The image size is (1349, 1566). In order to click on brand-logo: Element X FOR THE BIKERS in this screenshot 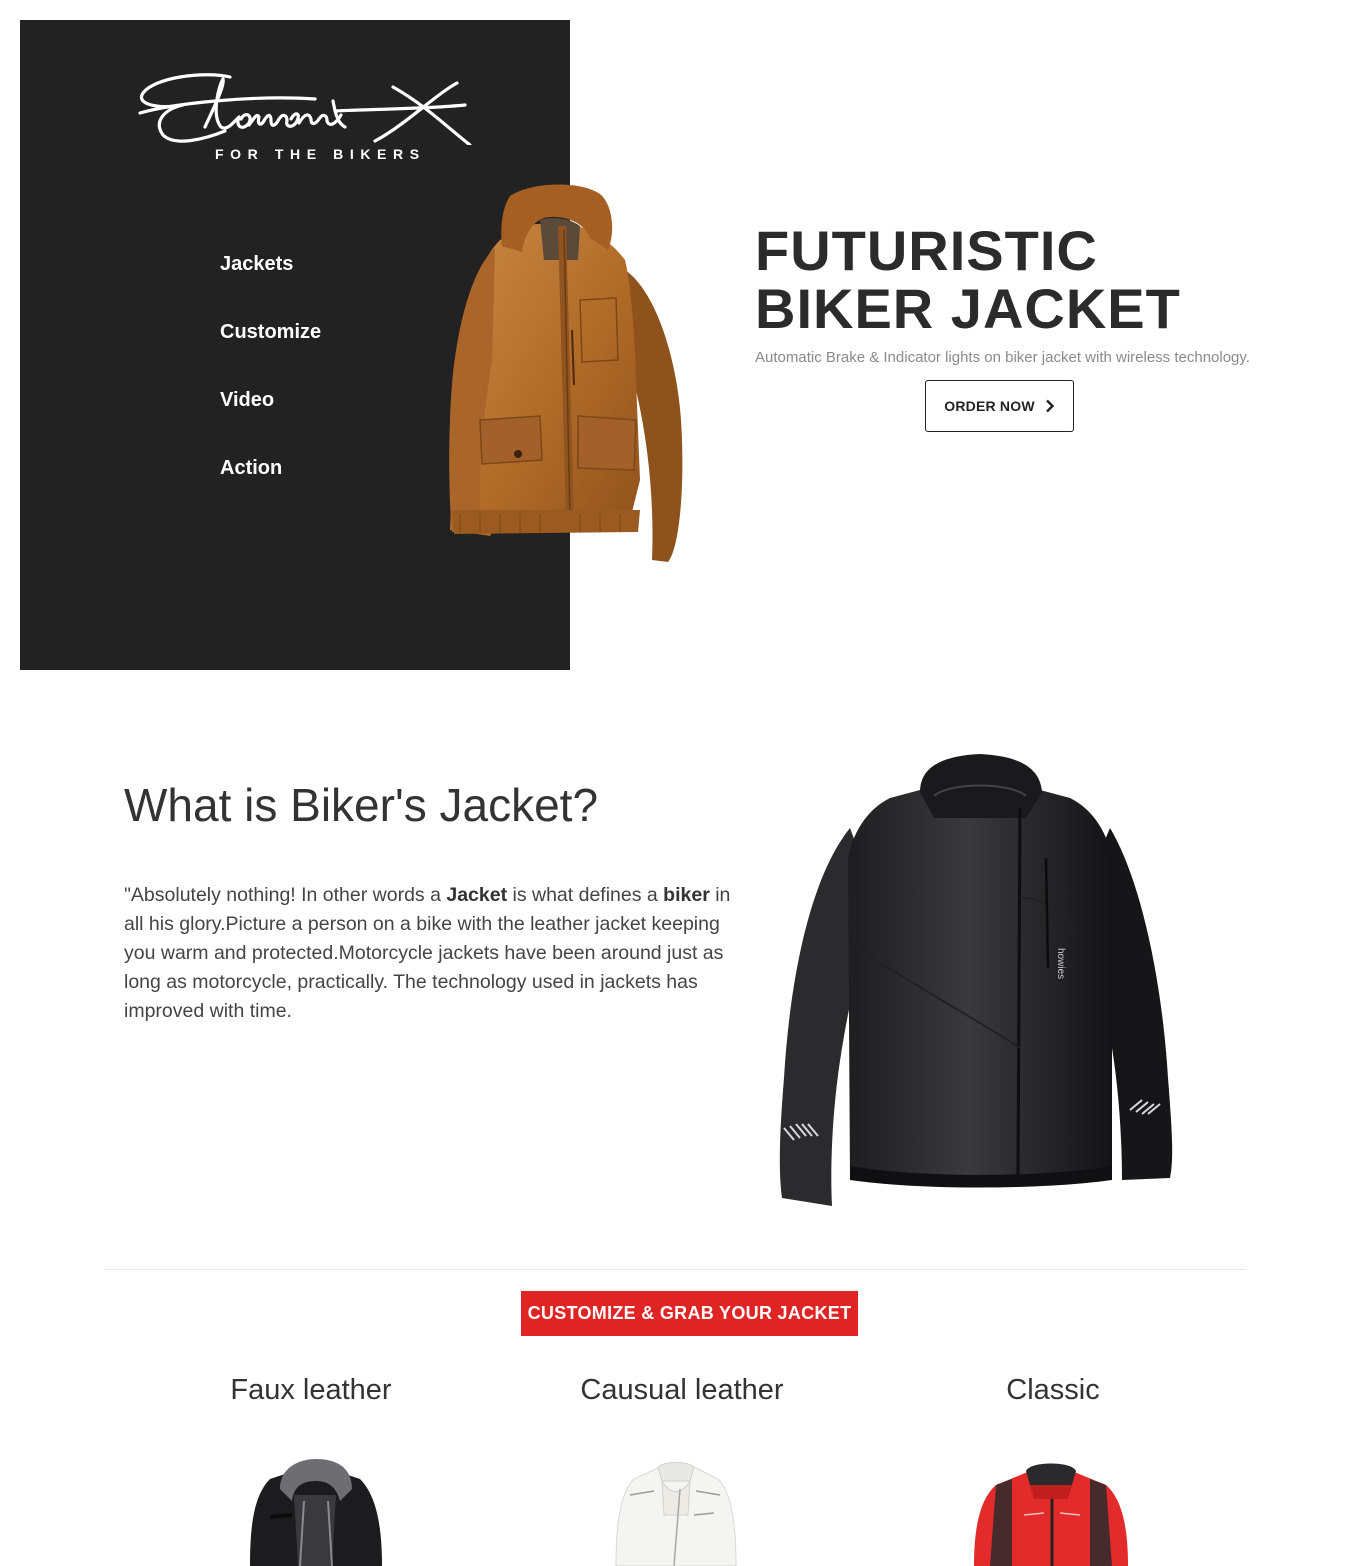, I will do `click(305, 117)`.